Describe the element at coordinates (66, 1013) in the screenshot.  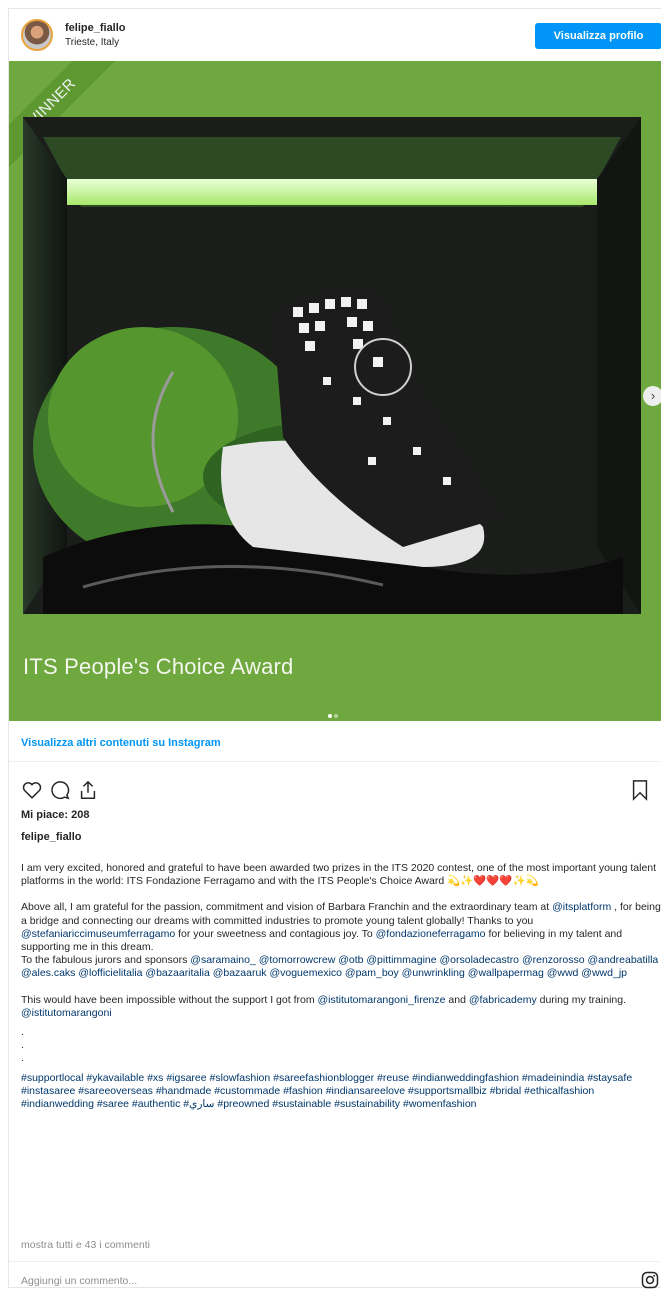
I see `mention-link: @istitutomarangoni` at that location.